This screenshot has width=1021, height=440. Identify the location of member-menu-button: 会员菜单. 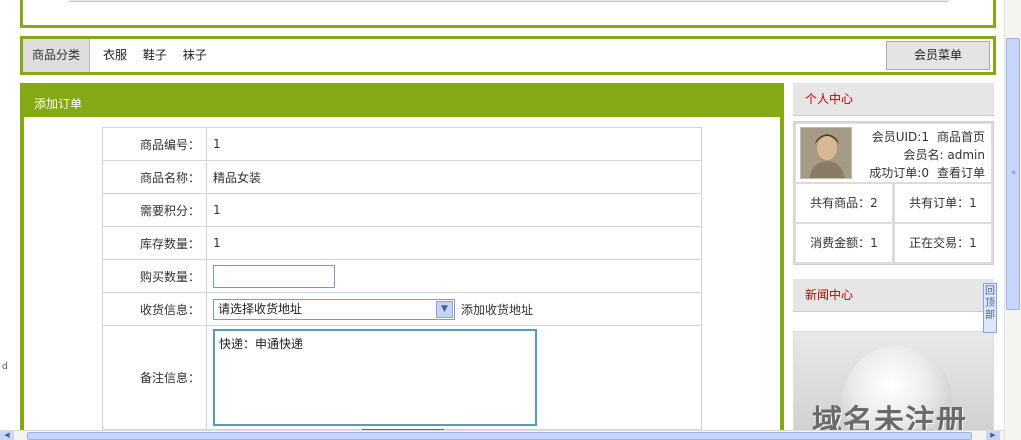
(938, 55).